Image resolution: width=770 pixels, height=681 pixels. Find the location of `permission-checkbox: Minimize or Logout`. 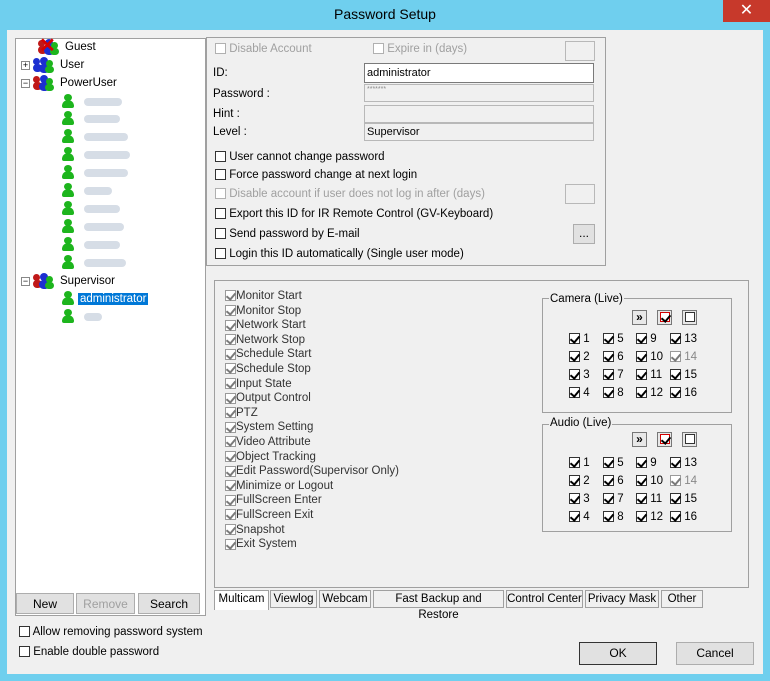

permission-checkbox: Minimize or Logout is located at coordinates (279, 486).